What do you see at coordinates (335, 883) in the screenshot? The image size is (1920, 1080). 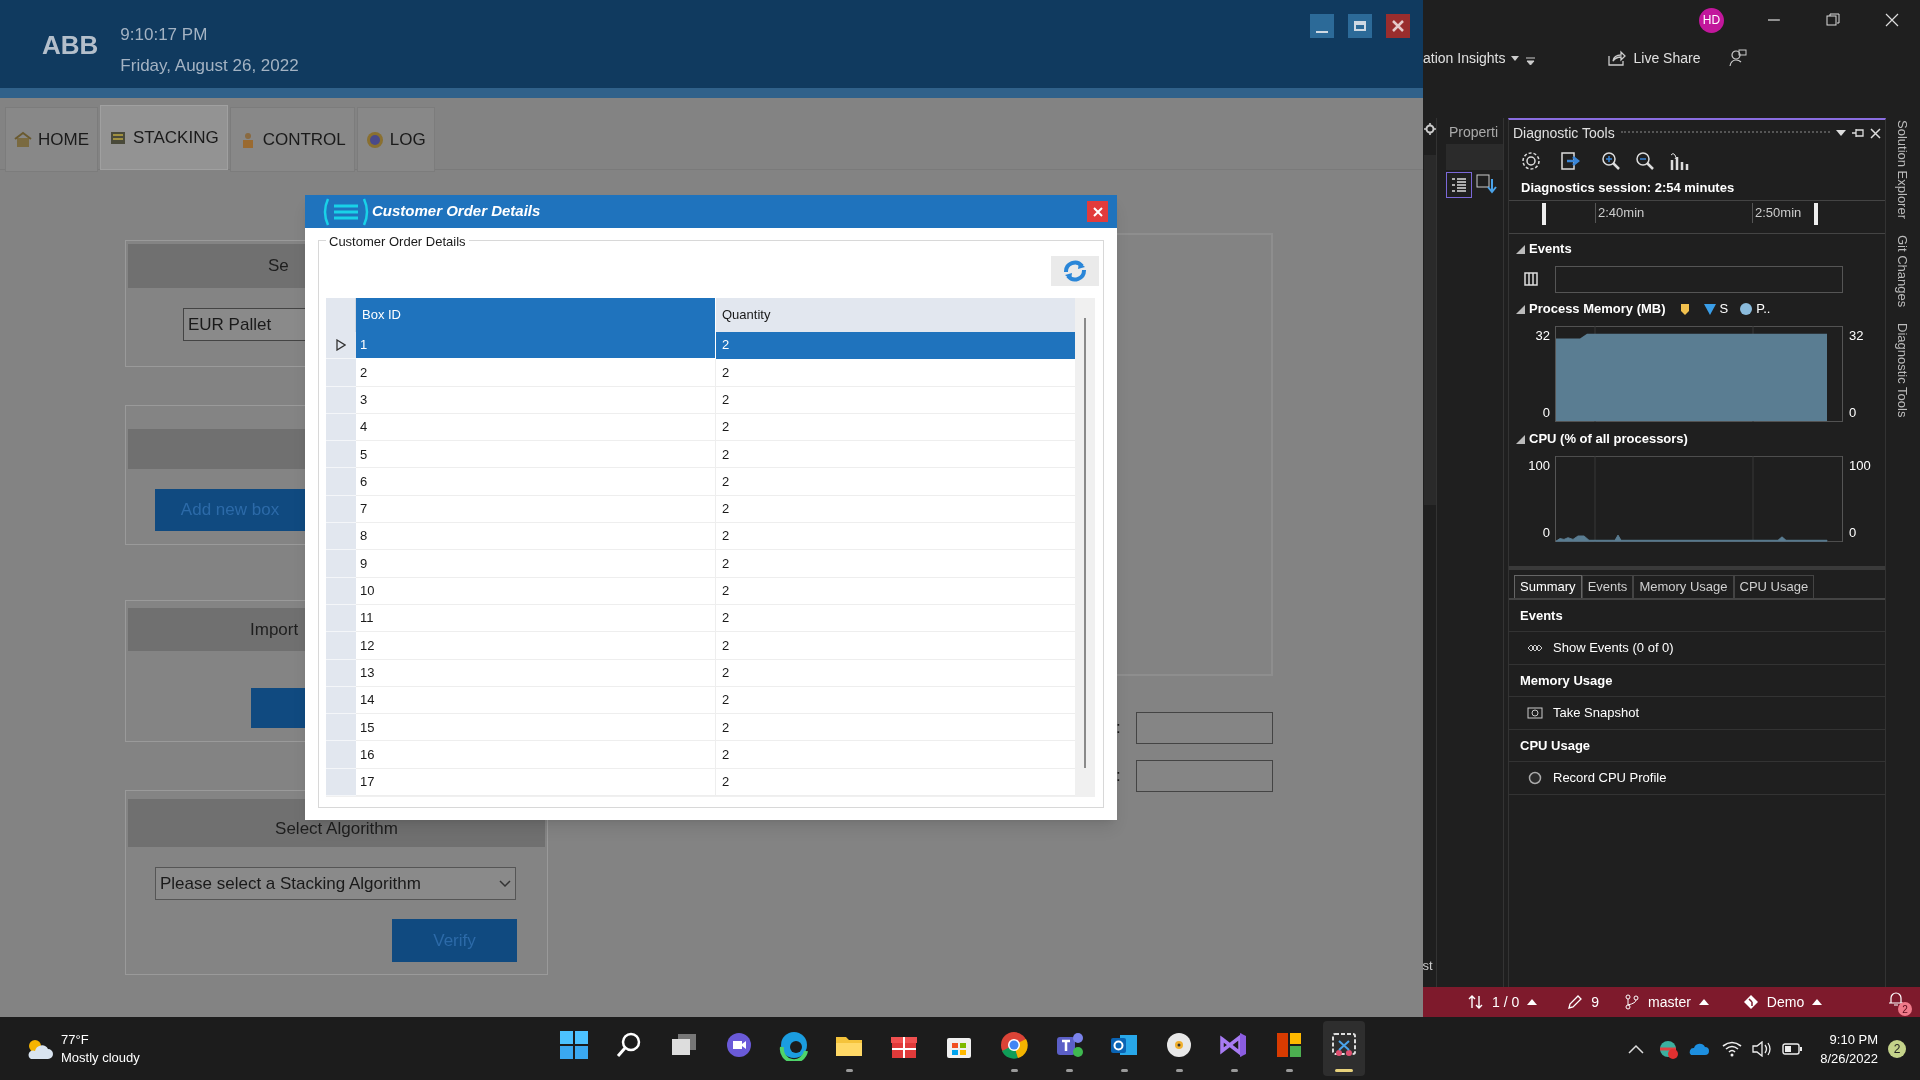 I see `algorithm-dropdown: Please select a Stacking Algorithm` at bounding box center [335, 883].